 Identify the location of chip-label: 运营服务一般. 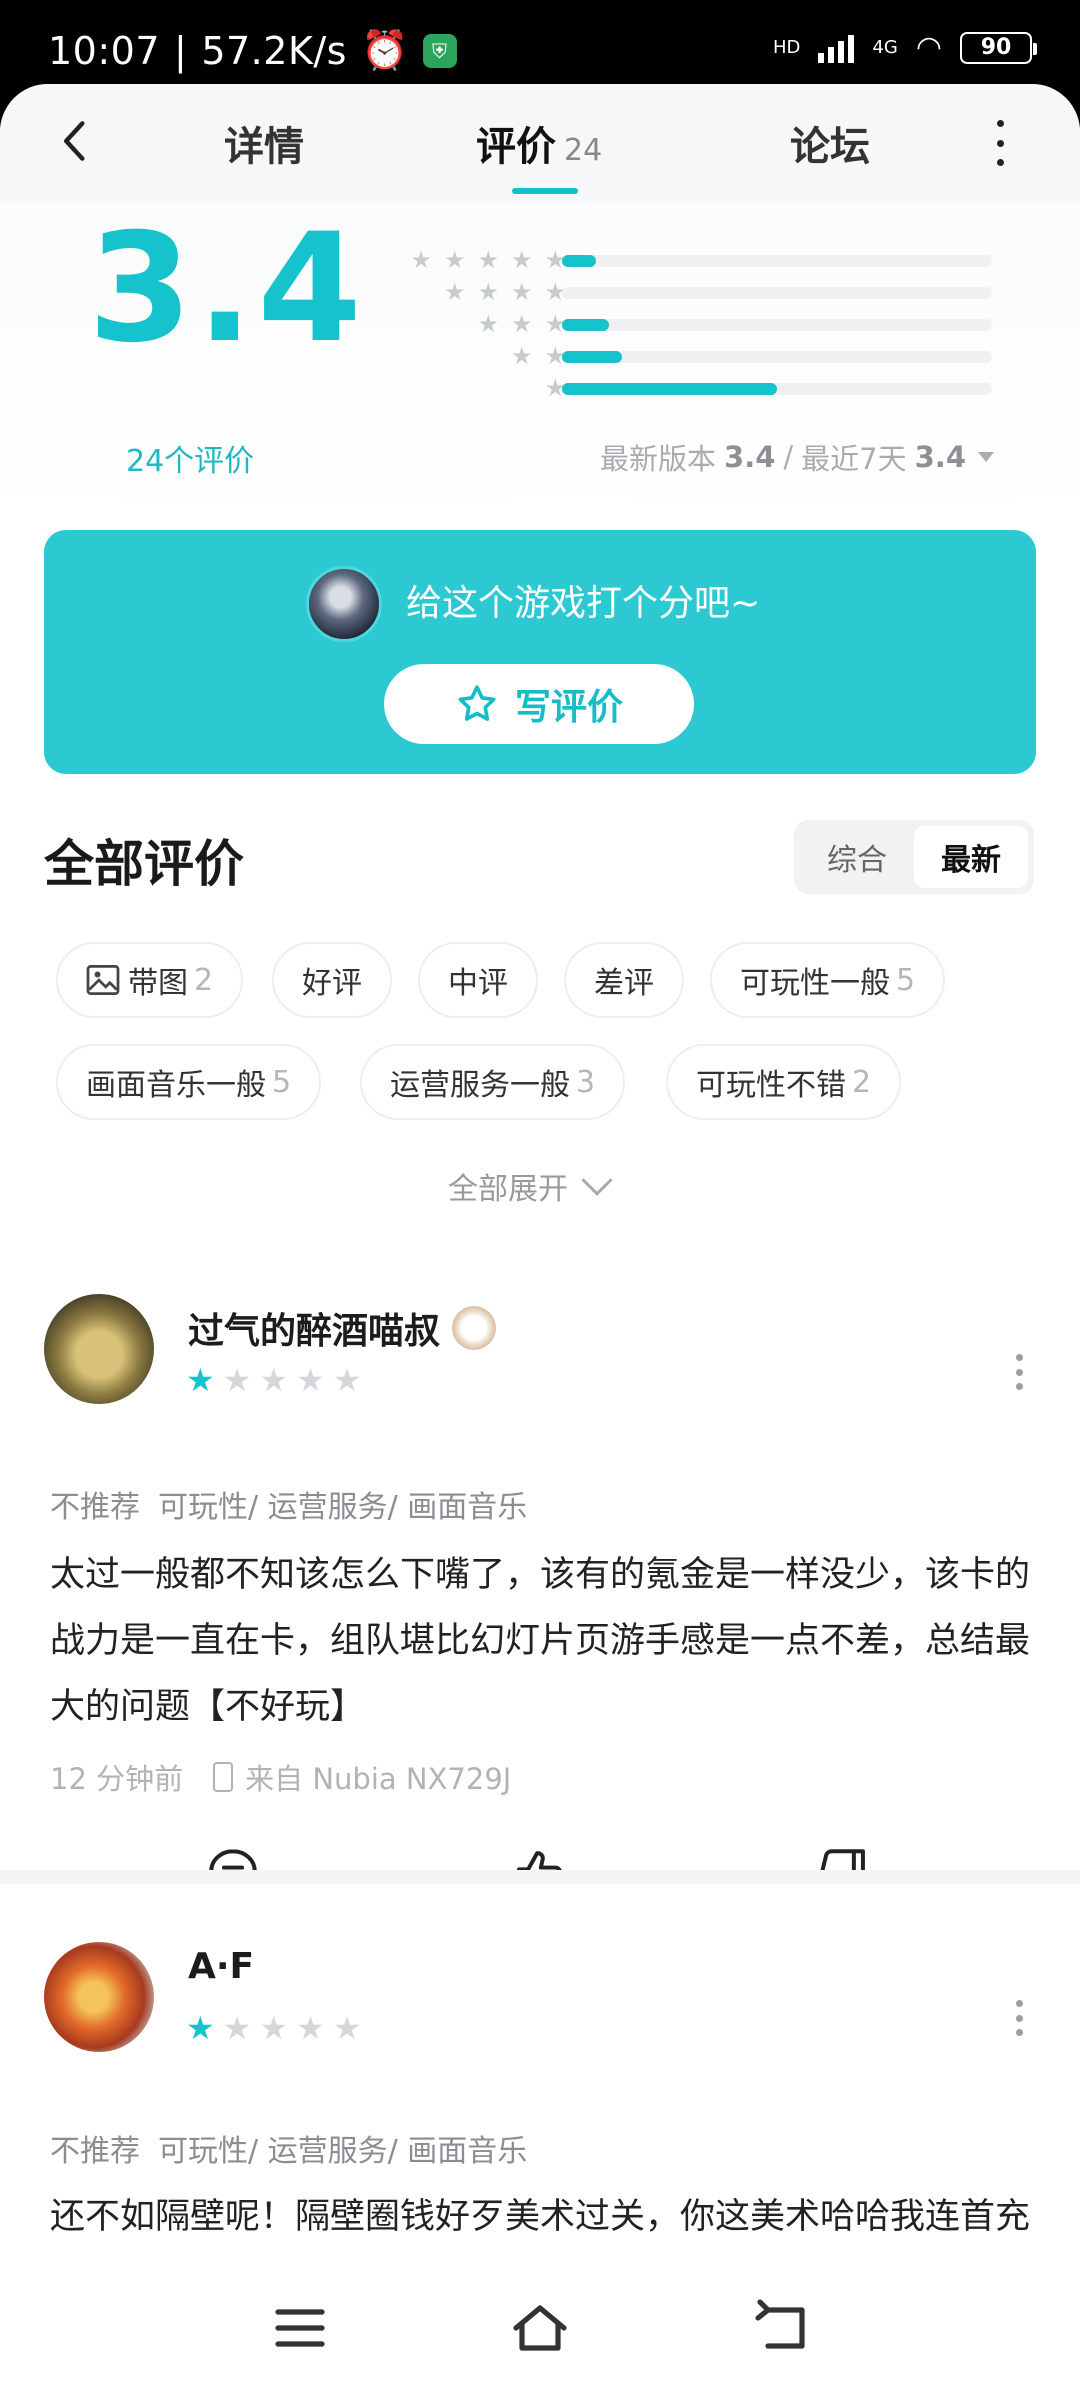
(480, 1085).